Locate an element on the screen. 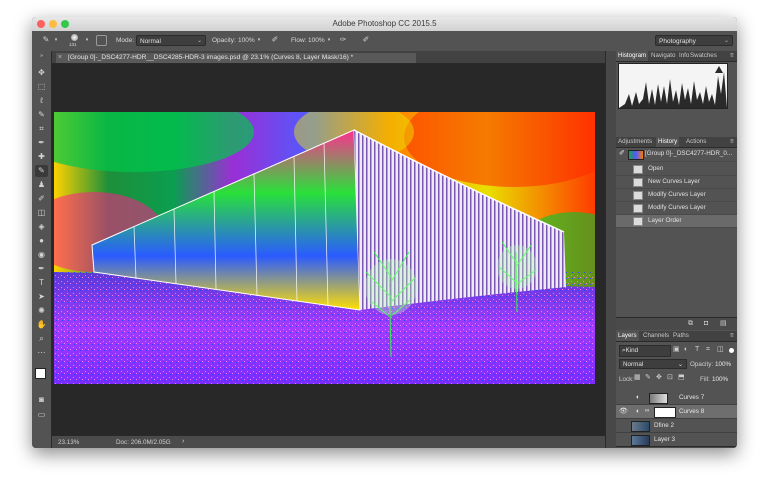 This screenshot has width=768, height=490. camera-snapshot-icon: ◘ is located at coordinates (706, 324).